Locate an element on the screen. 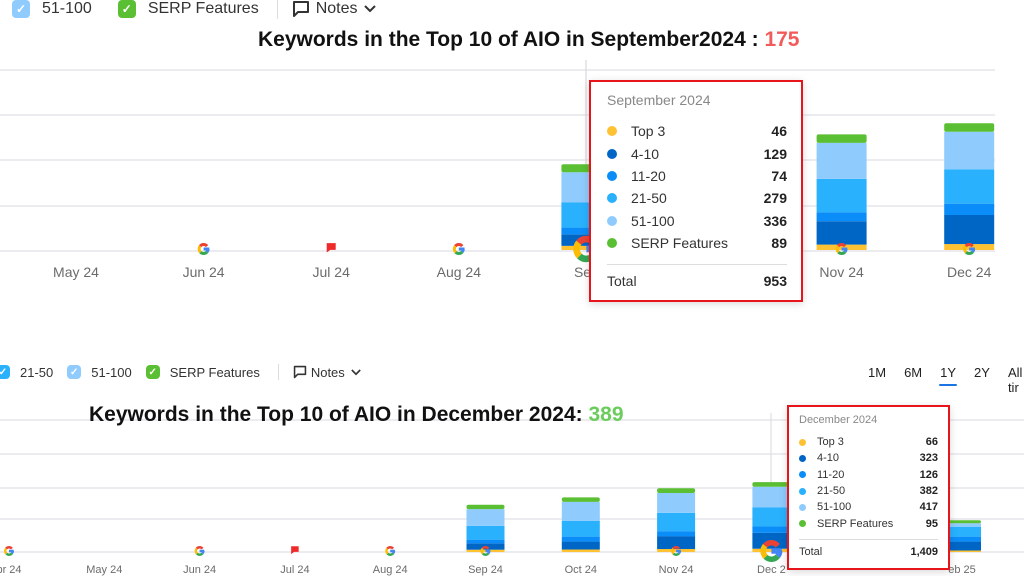 Image resolution: width=1024 pixels, height=576 pixels. tooltip-row-left: 11-20 is located at coordinates (636, 176).